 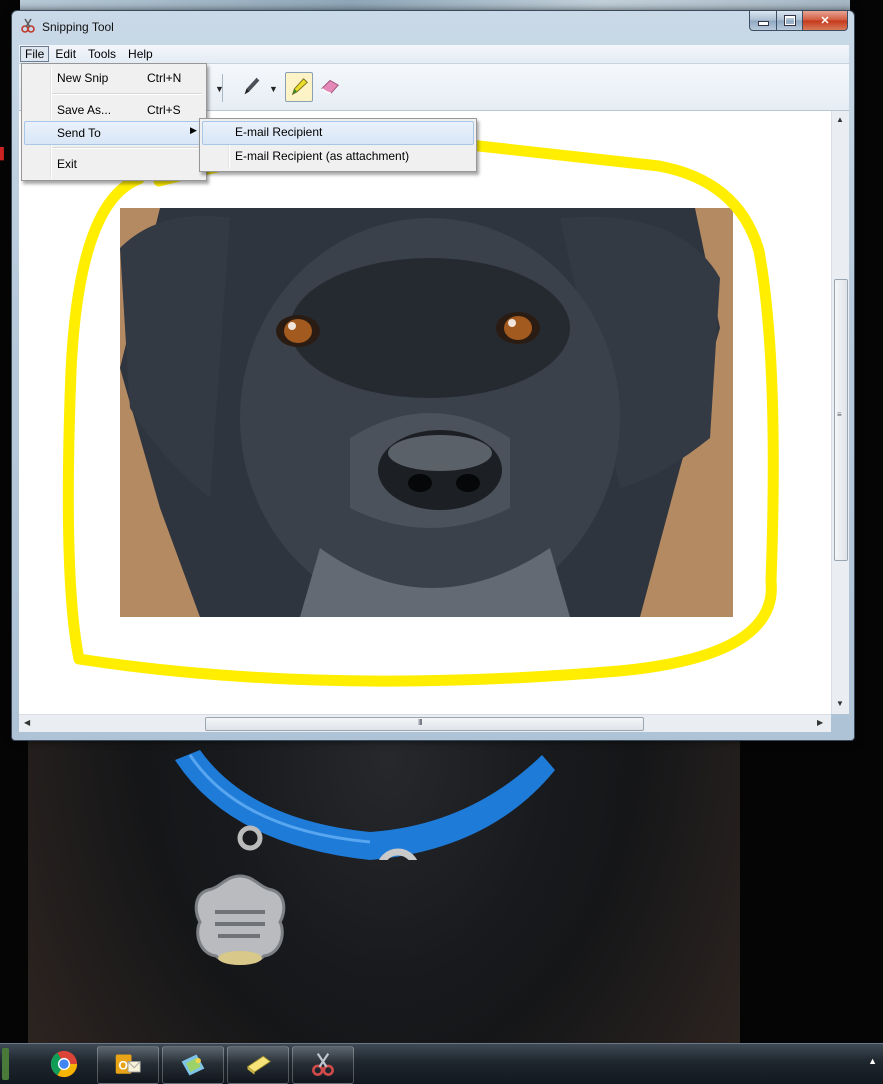 I want to click on menu-bar: File Edit Tools Help, so click(x=434, y=54).